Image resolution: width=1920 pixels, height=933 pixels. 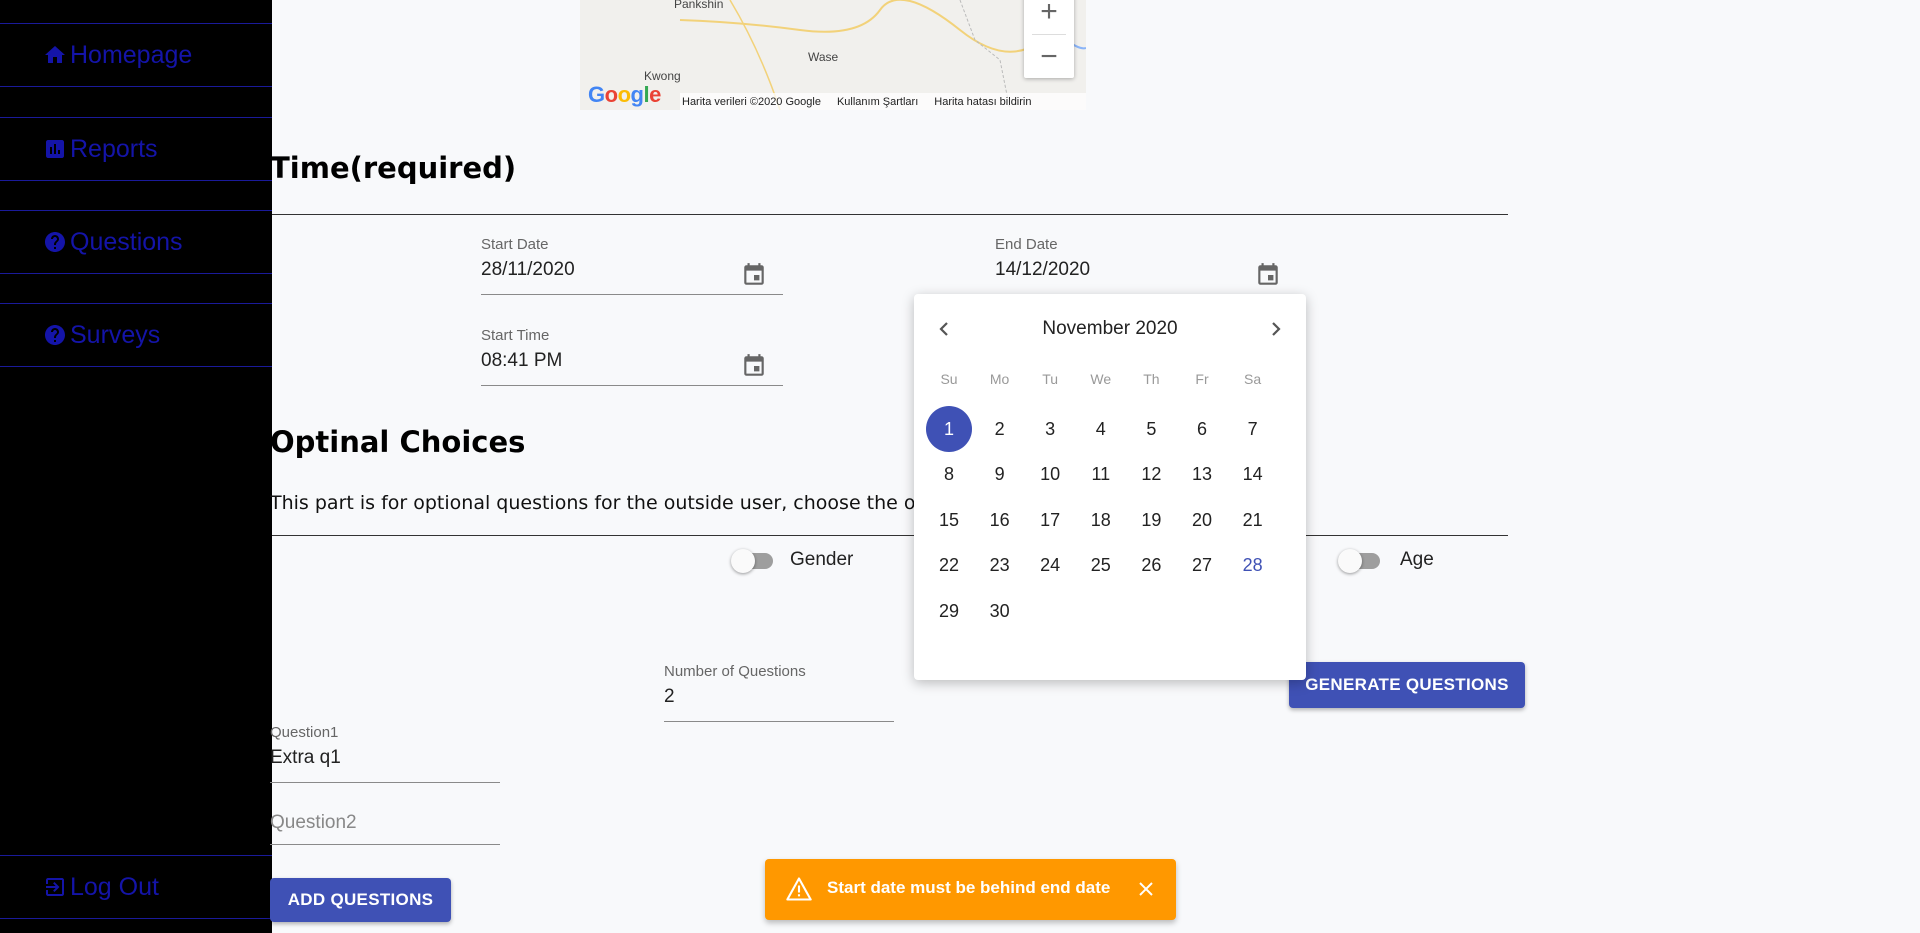 I want to click on calendar-day: 23, so click(x=1000, y=566).